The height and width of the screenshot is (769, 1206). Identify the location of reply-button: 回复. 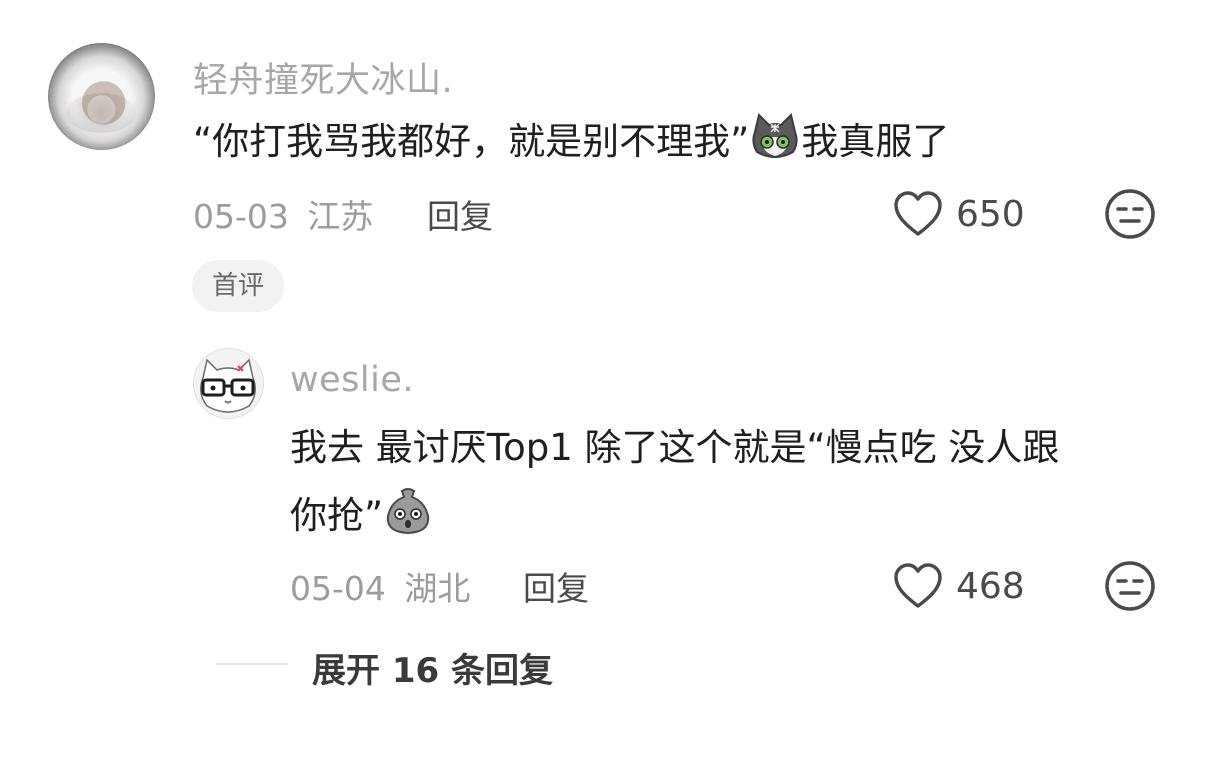
(460, 214).